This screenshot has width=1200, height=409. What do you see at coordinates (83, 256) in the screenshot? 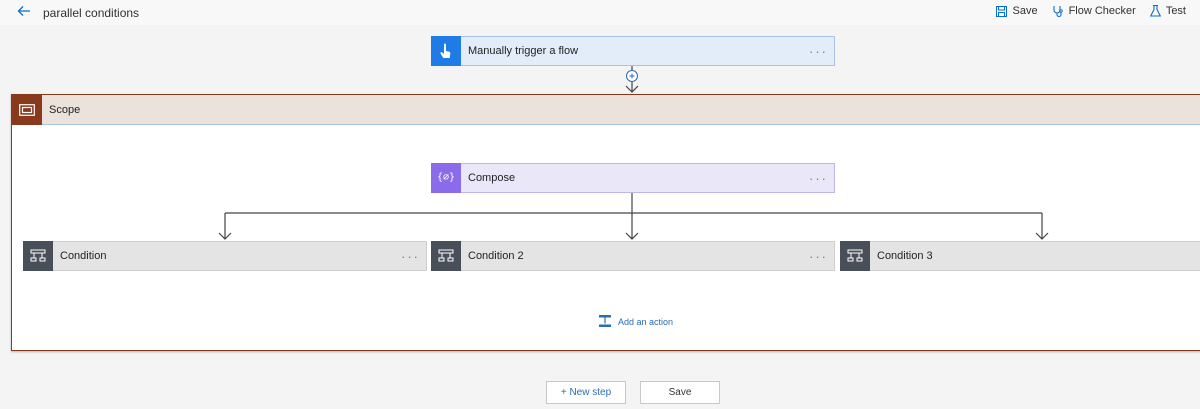
I see `condition-label: Condition` at bounding box center [83, 256].